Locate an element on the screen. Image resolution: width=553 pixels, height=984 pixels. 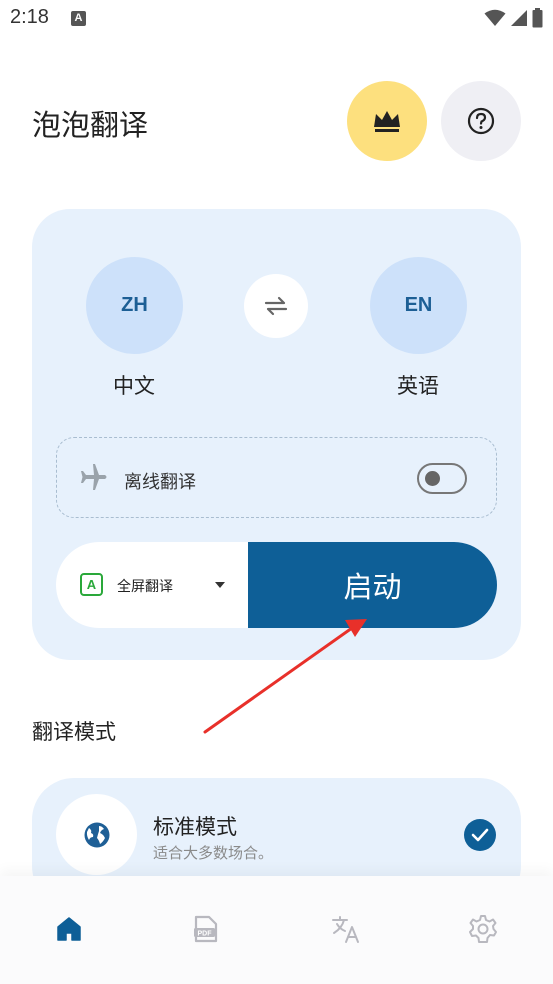
help-button is located at coordinates (481, 121).